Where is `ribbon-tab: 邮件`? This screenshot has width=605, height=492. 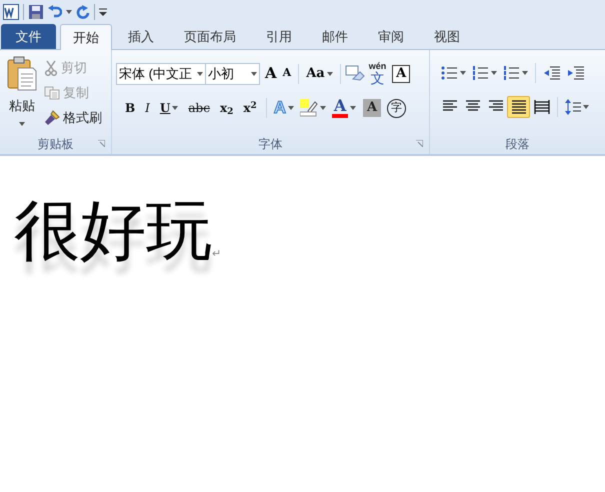
ribbon-tab: 邮件 is located at coordinates (335, 36).